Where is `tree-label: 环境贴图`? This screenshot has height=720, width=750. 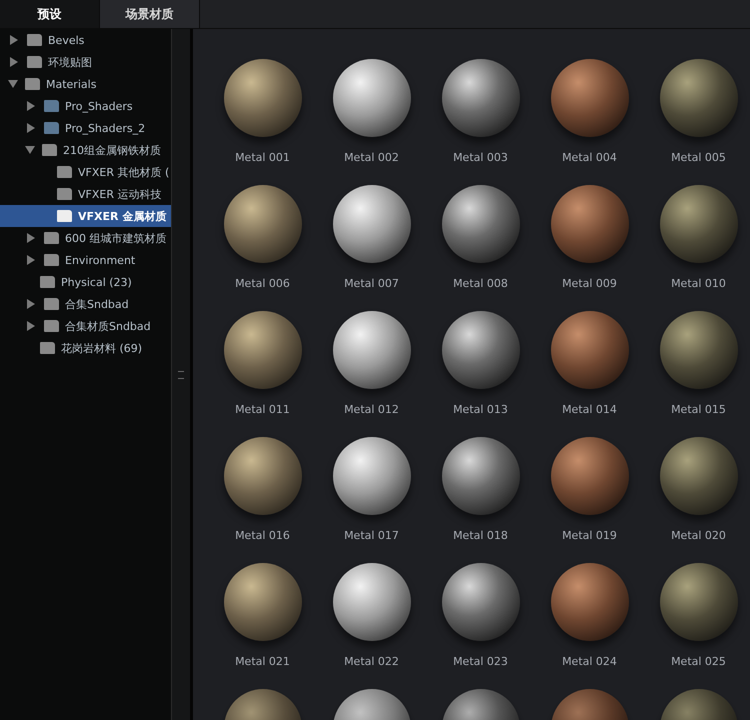 tree-label: 环境贴图 is located at coordinates (70, 62).